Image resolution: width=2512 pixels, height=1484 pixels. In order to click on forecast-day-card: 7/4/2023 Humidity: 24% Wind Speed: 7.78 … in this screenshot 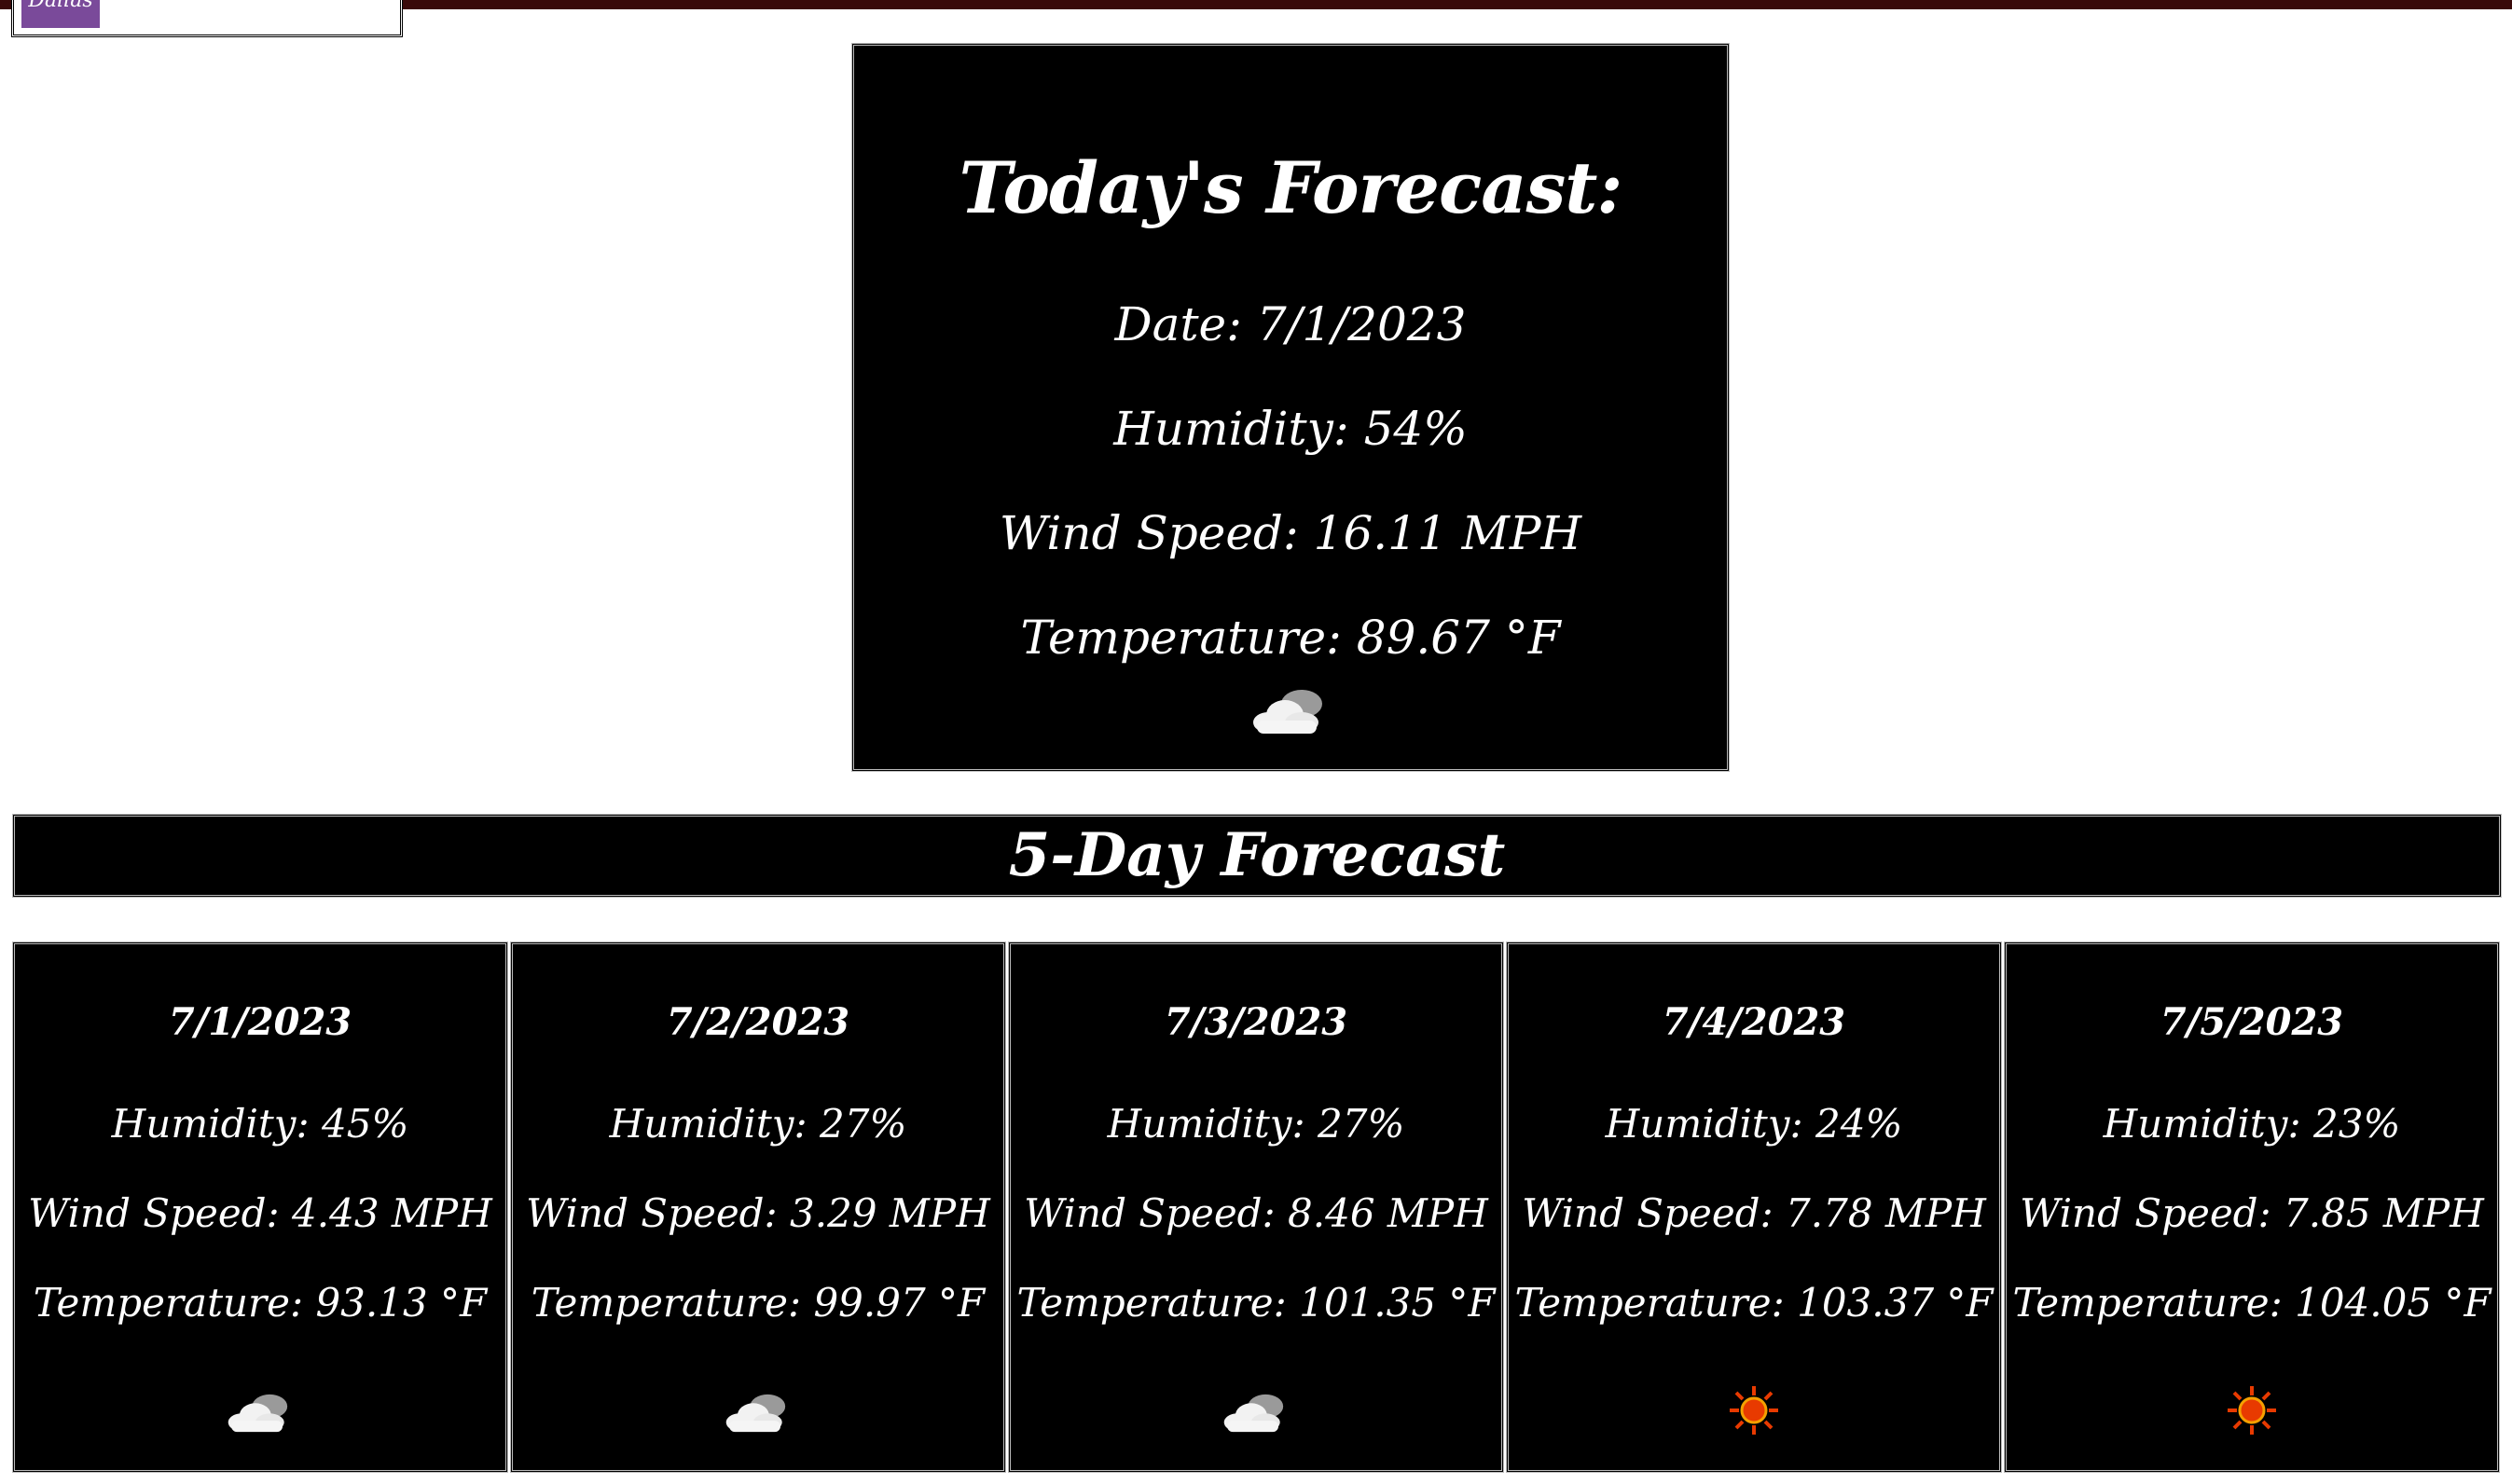, I will do `click(1754, 1207)`.